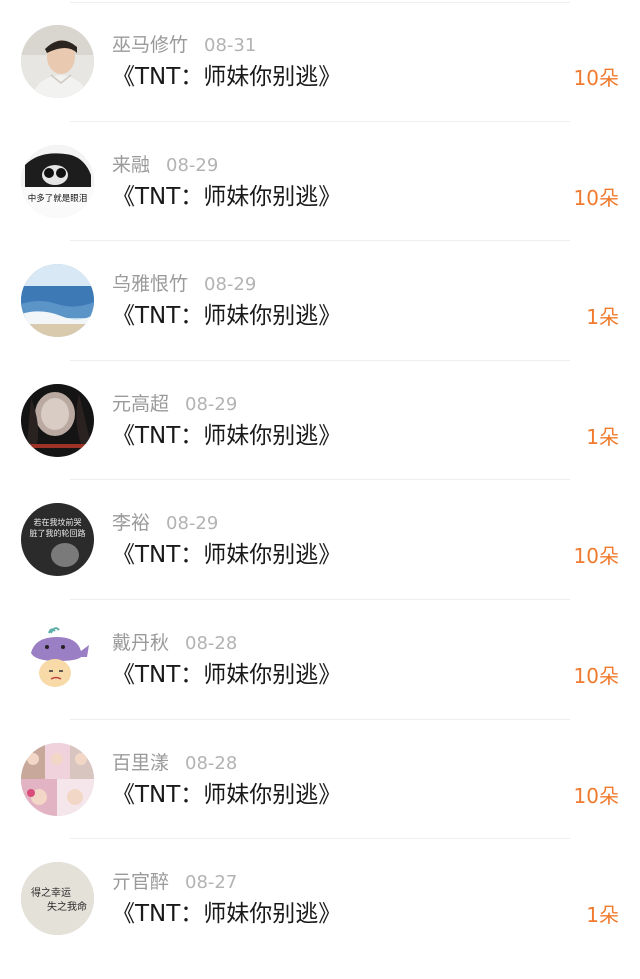  I want to click on list-item: 得之幸运 失之我命 亓官醉 08-27 《TNT：师妹你别逃》 1朵, so click(320, 899).